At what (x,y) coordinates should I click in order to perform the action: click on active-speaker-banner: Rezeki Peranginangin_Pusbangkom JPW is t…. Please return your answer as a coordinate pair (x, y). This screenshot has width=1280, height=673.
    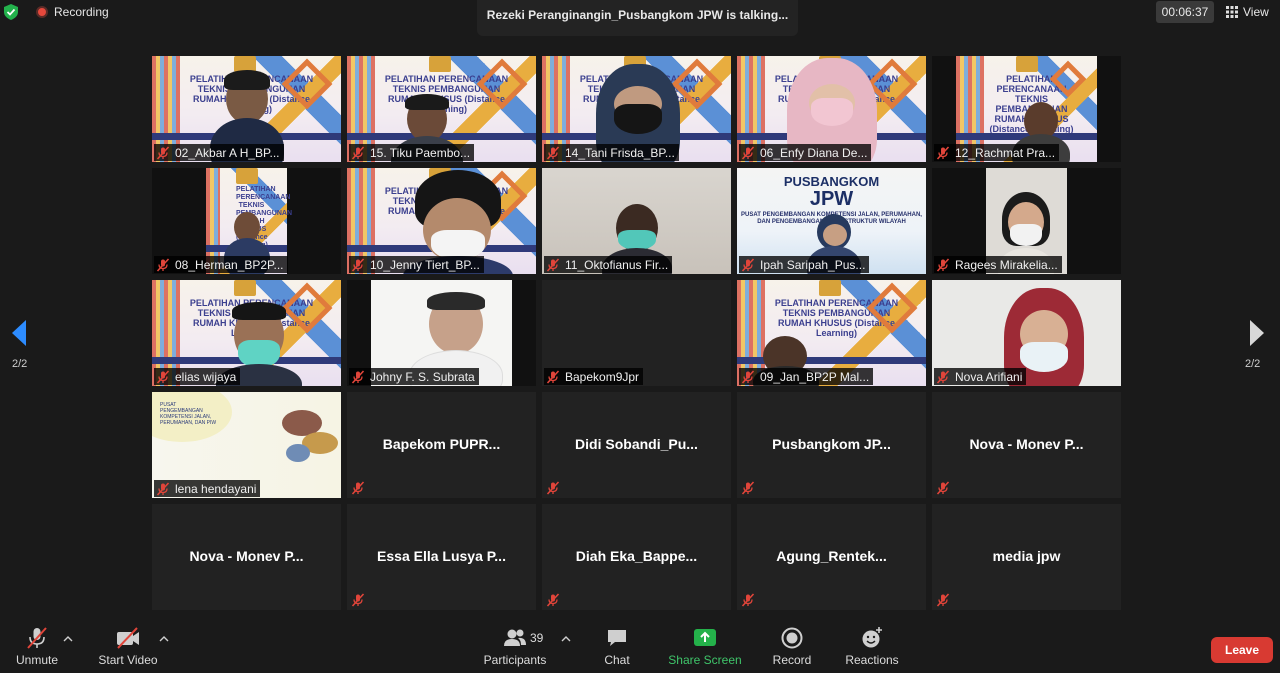
    Looking at the image, I should click on (637, 18).